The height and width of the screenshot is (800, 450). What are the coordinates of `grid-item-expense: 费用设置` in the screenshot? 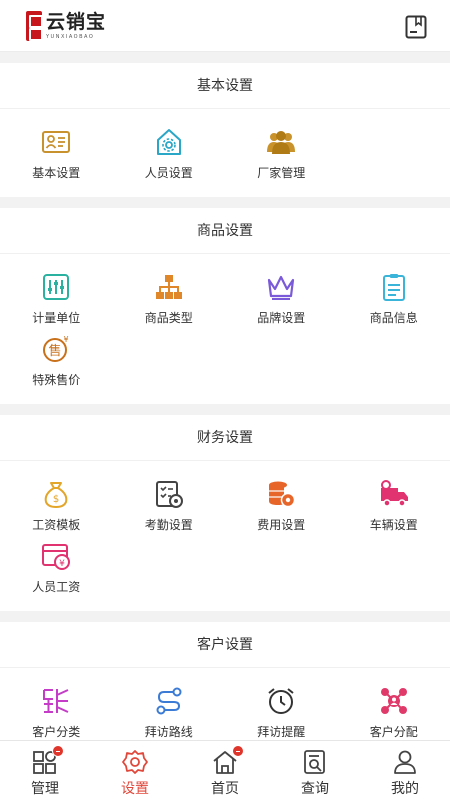 It's located at (281, 510).